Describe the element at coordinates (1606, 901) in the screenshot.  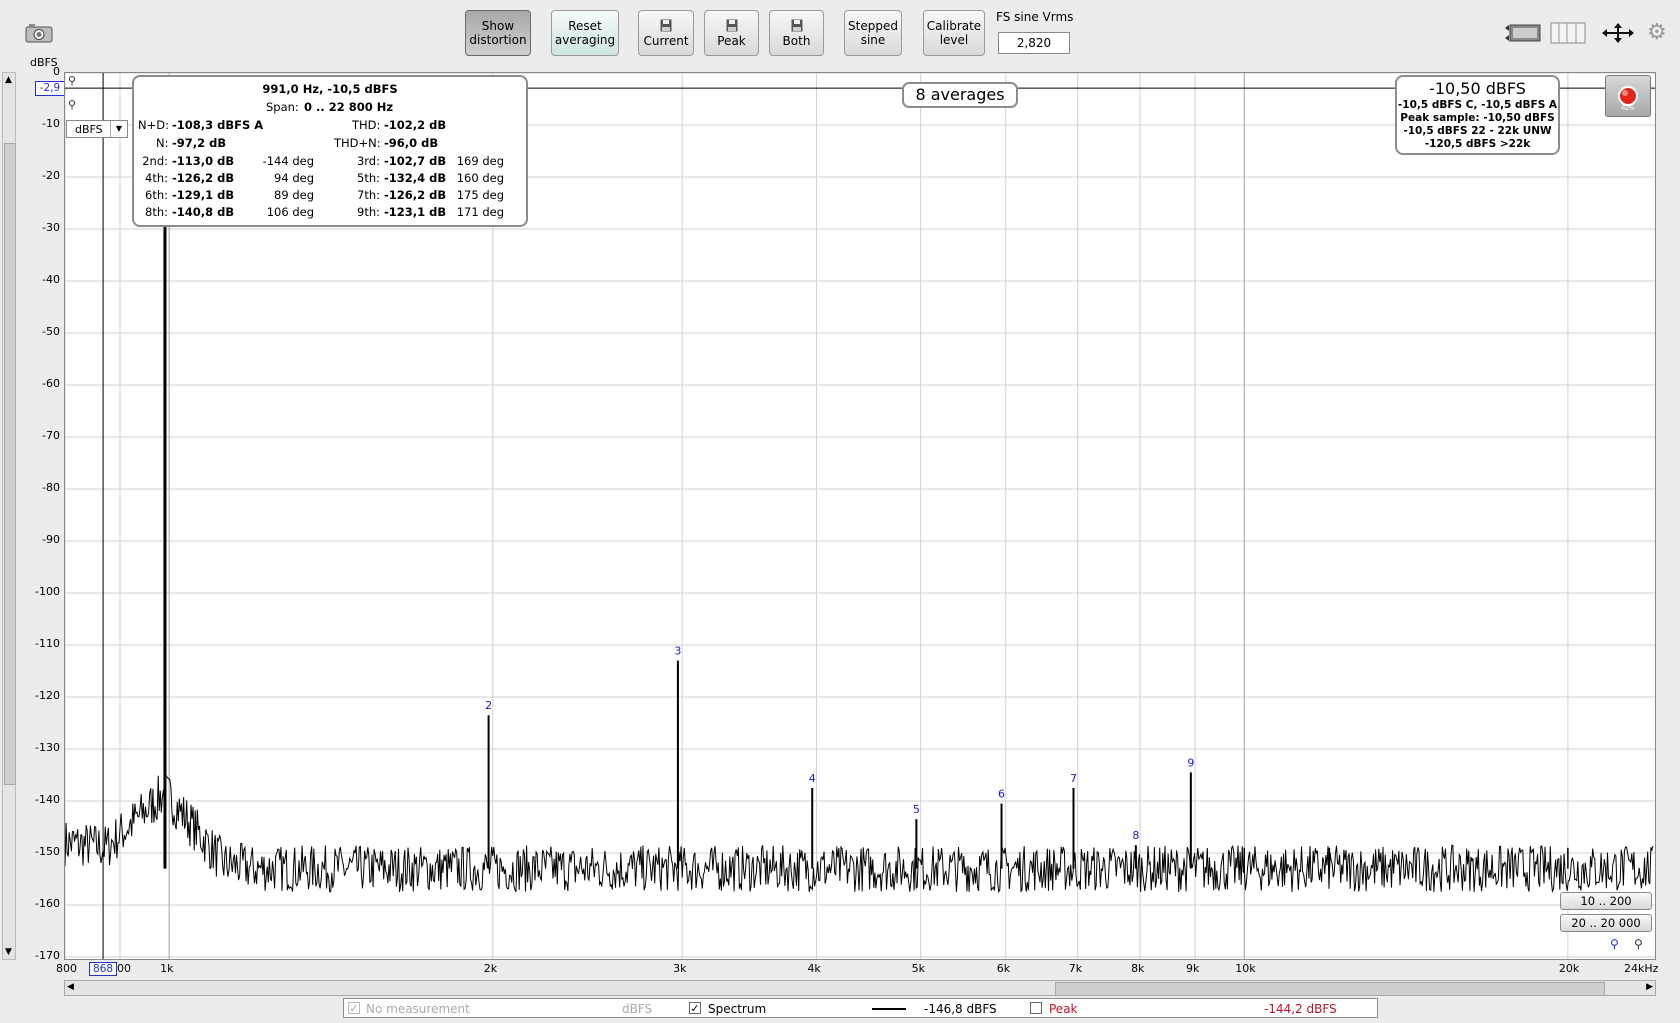
I see `range-10-200-button: 10 .. 200` at that location.